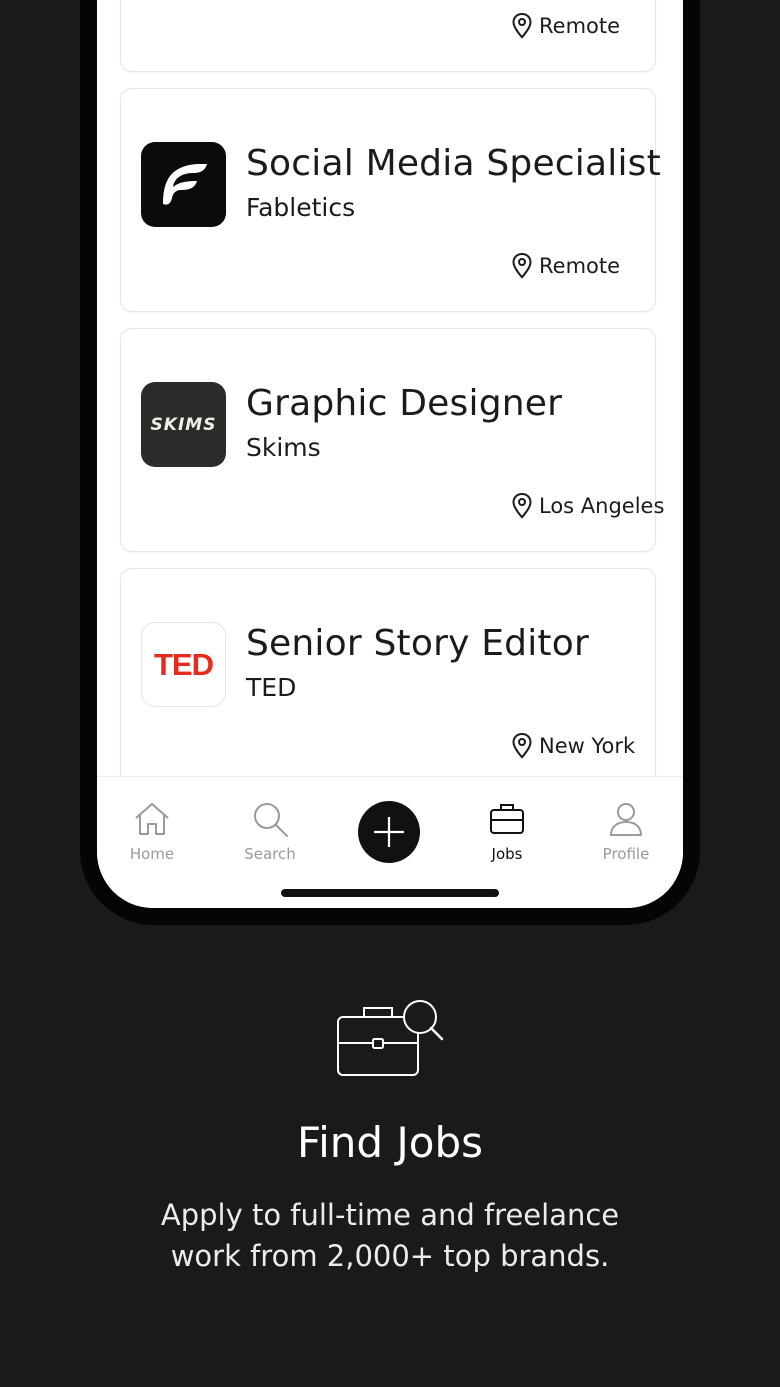  Describe the element at coordinates (626, 854) in the screenshot. I see `tab-profile-label: Profile` at that location.